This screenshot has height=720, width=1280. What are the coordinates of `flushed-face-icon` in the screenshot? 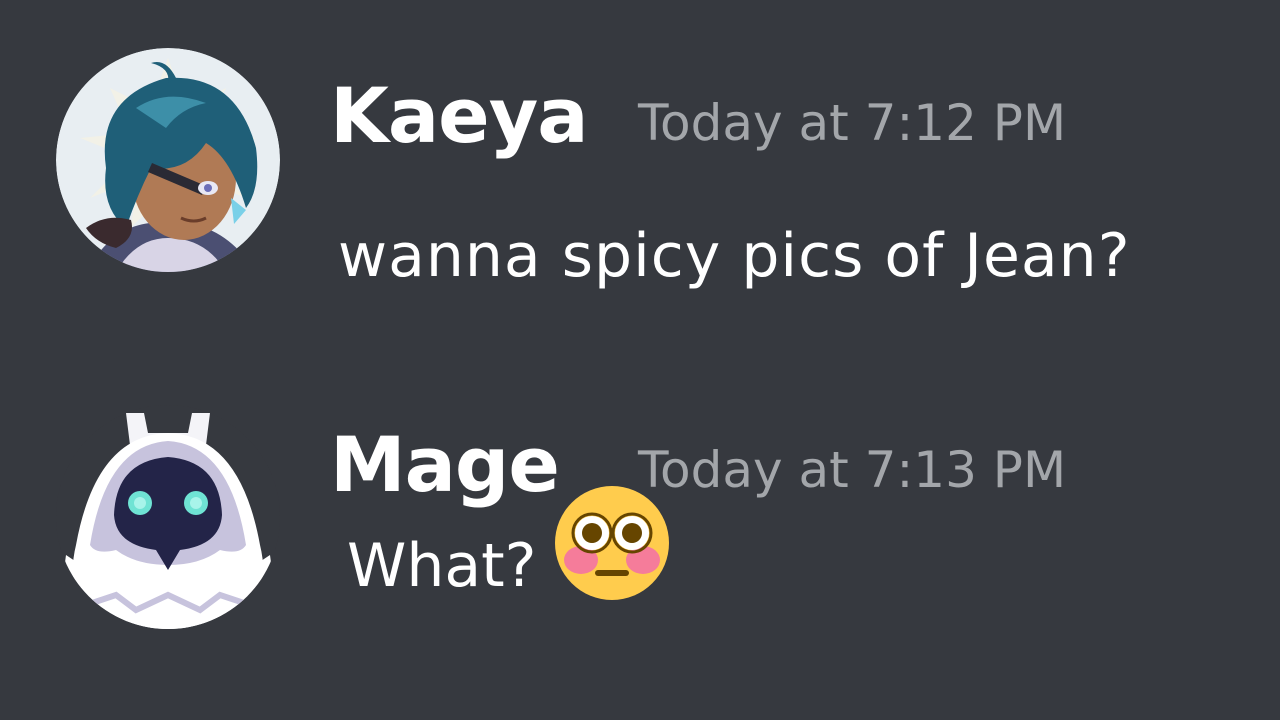 It's located at (612, 543).